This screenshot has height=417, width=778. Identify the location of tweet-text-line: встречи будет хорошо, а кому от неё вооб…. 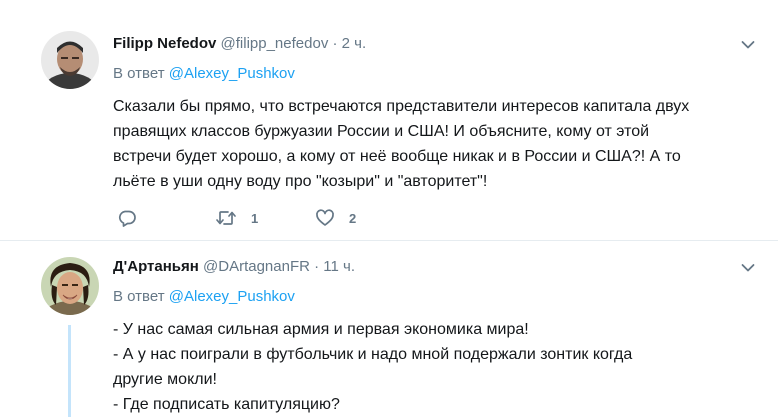
(397, 156).